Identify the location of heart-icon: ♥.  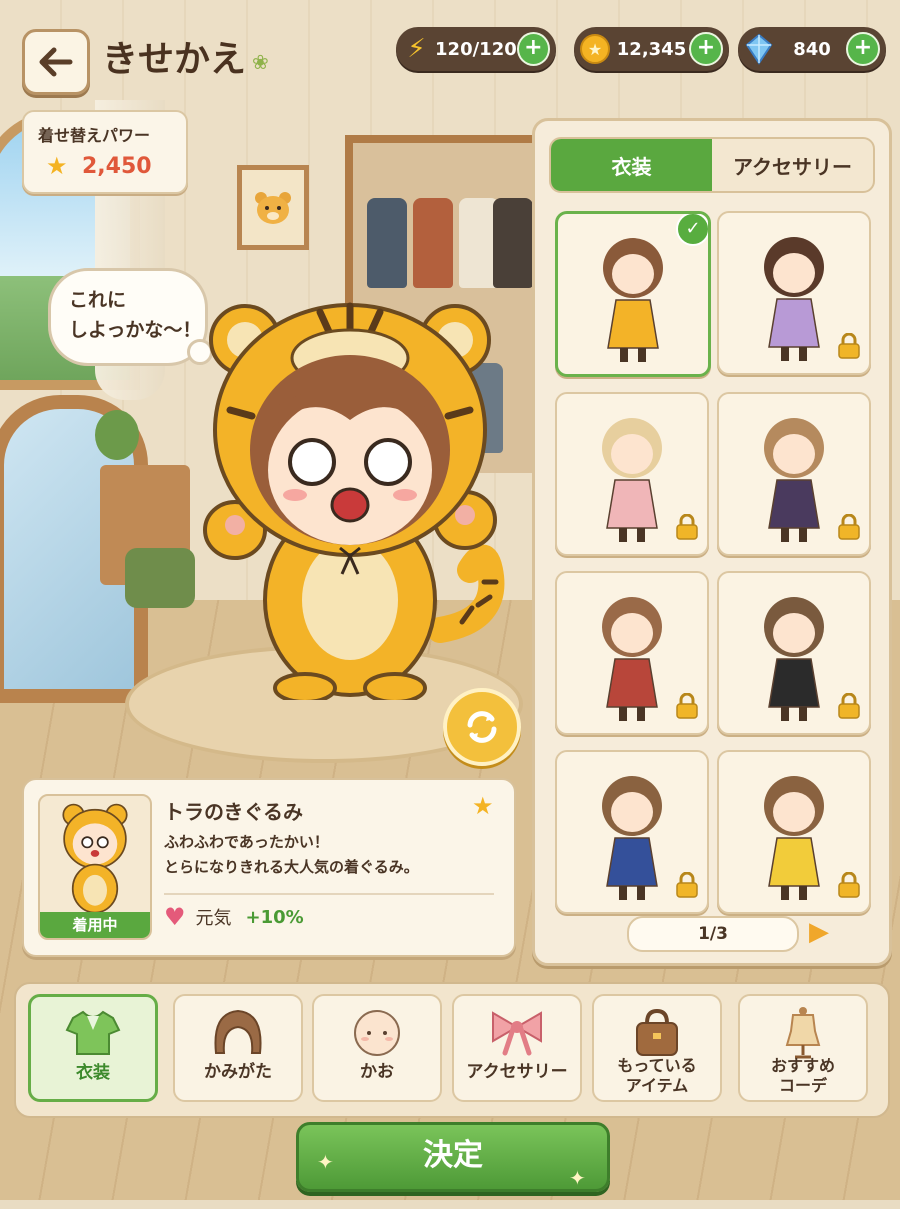
(175, 917).